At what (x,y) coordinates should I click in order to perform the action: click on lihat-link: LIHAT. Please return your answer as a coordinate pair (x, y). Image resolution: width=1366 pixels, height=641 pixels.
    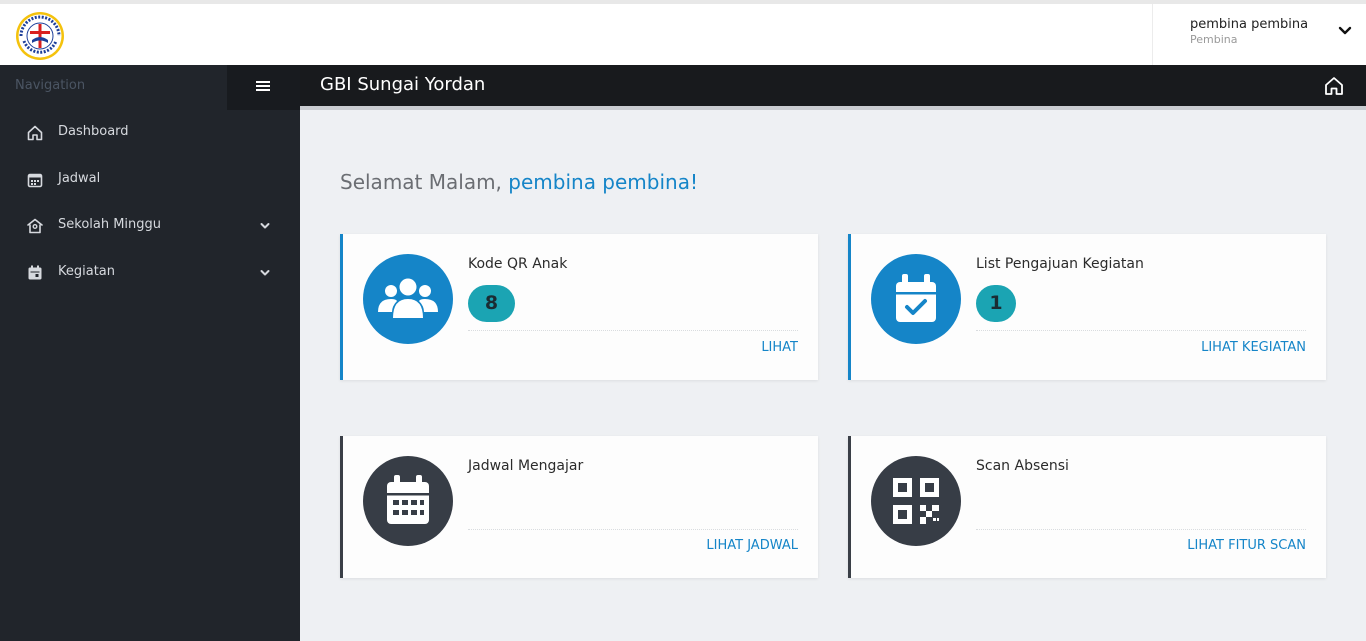
    Looking at the image, I should click on (779, 347).